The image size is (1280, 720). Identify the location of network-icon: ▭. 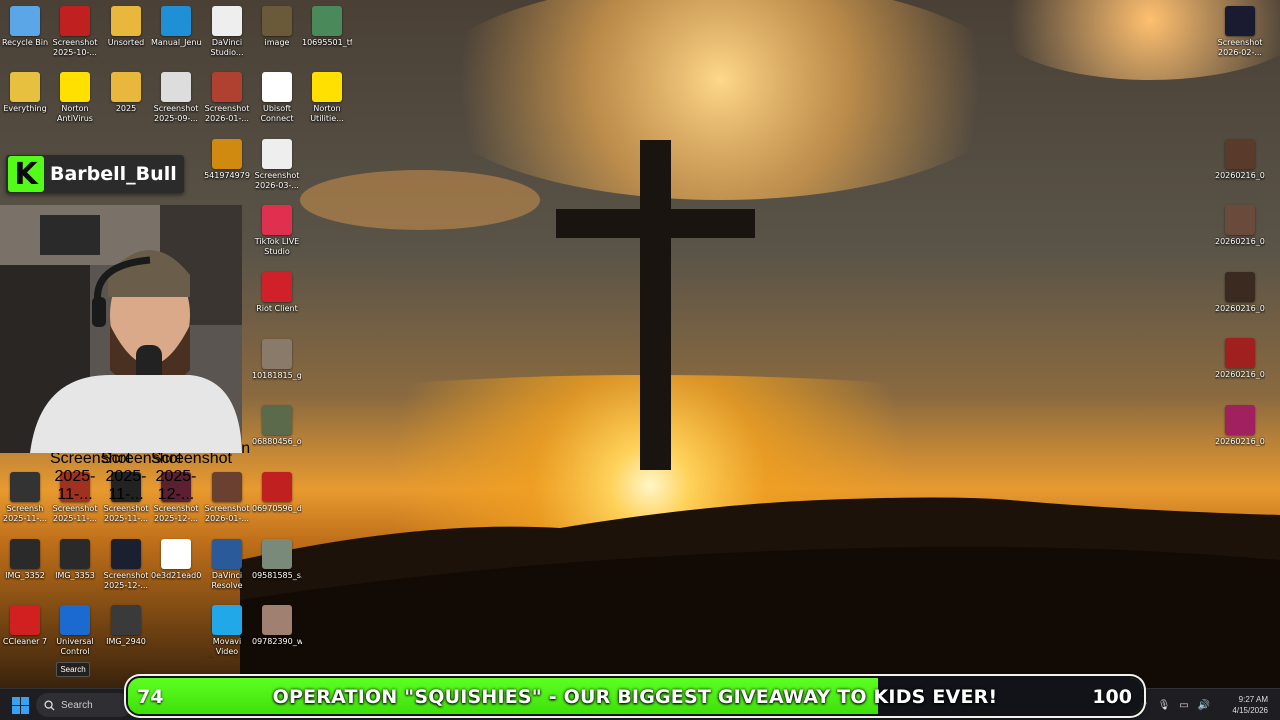
(1184, 705).